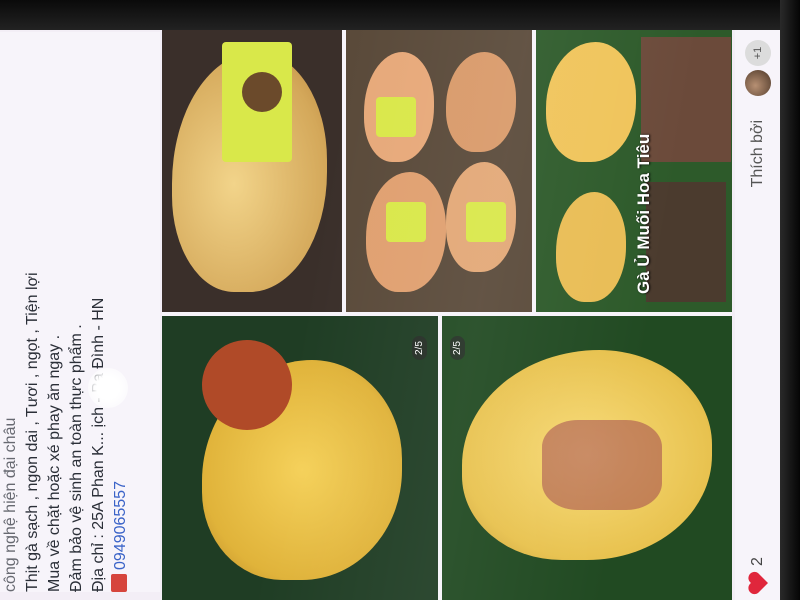 The width and height of the screenshot is (800, 600). I want to click on photo-packaged-chicken, so click(252, 171).